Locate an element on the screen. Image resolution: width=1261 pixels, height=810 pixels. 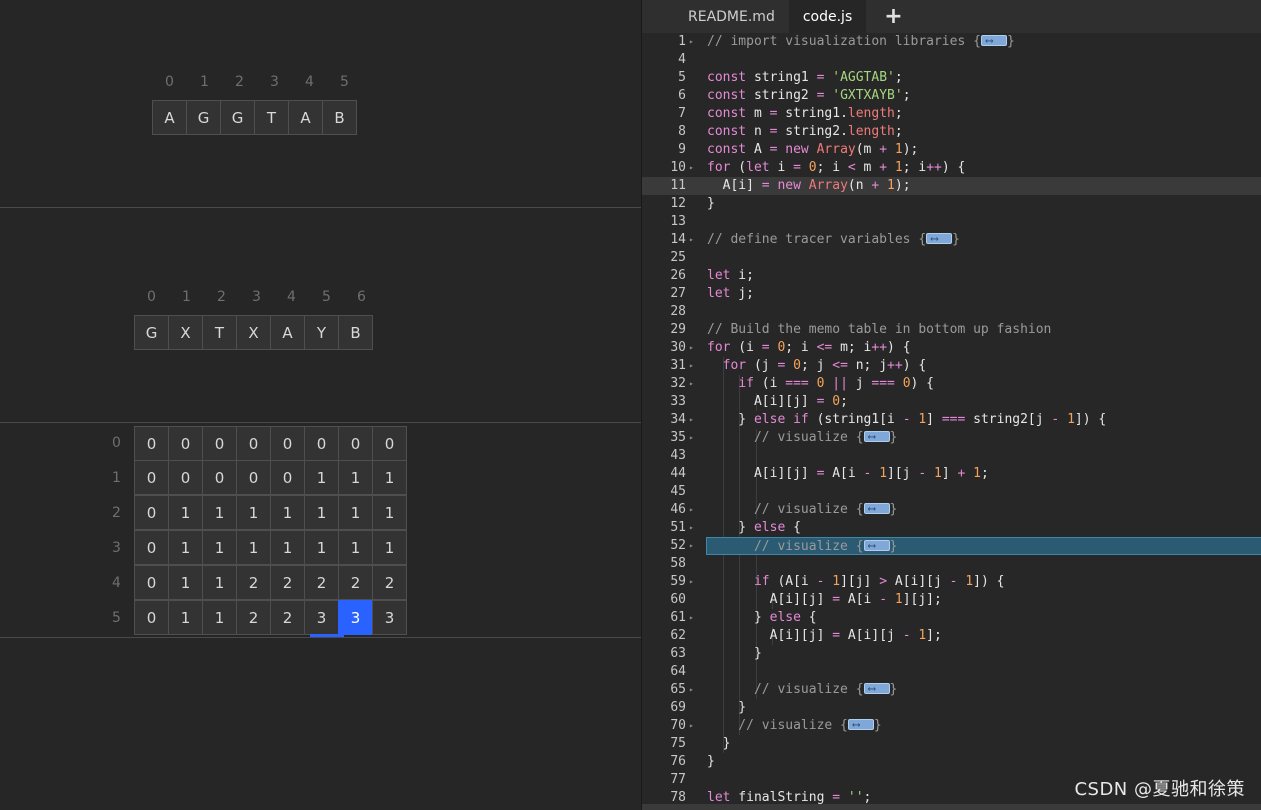
code-line: 9 const A = new Array(m + 1); is located at coordinates (951, 150).